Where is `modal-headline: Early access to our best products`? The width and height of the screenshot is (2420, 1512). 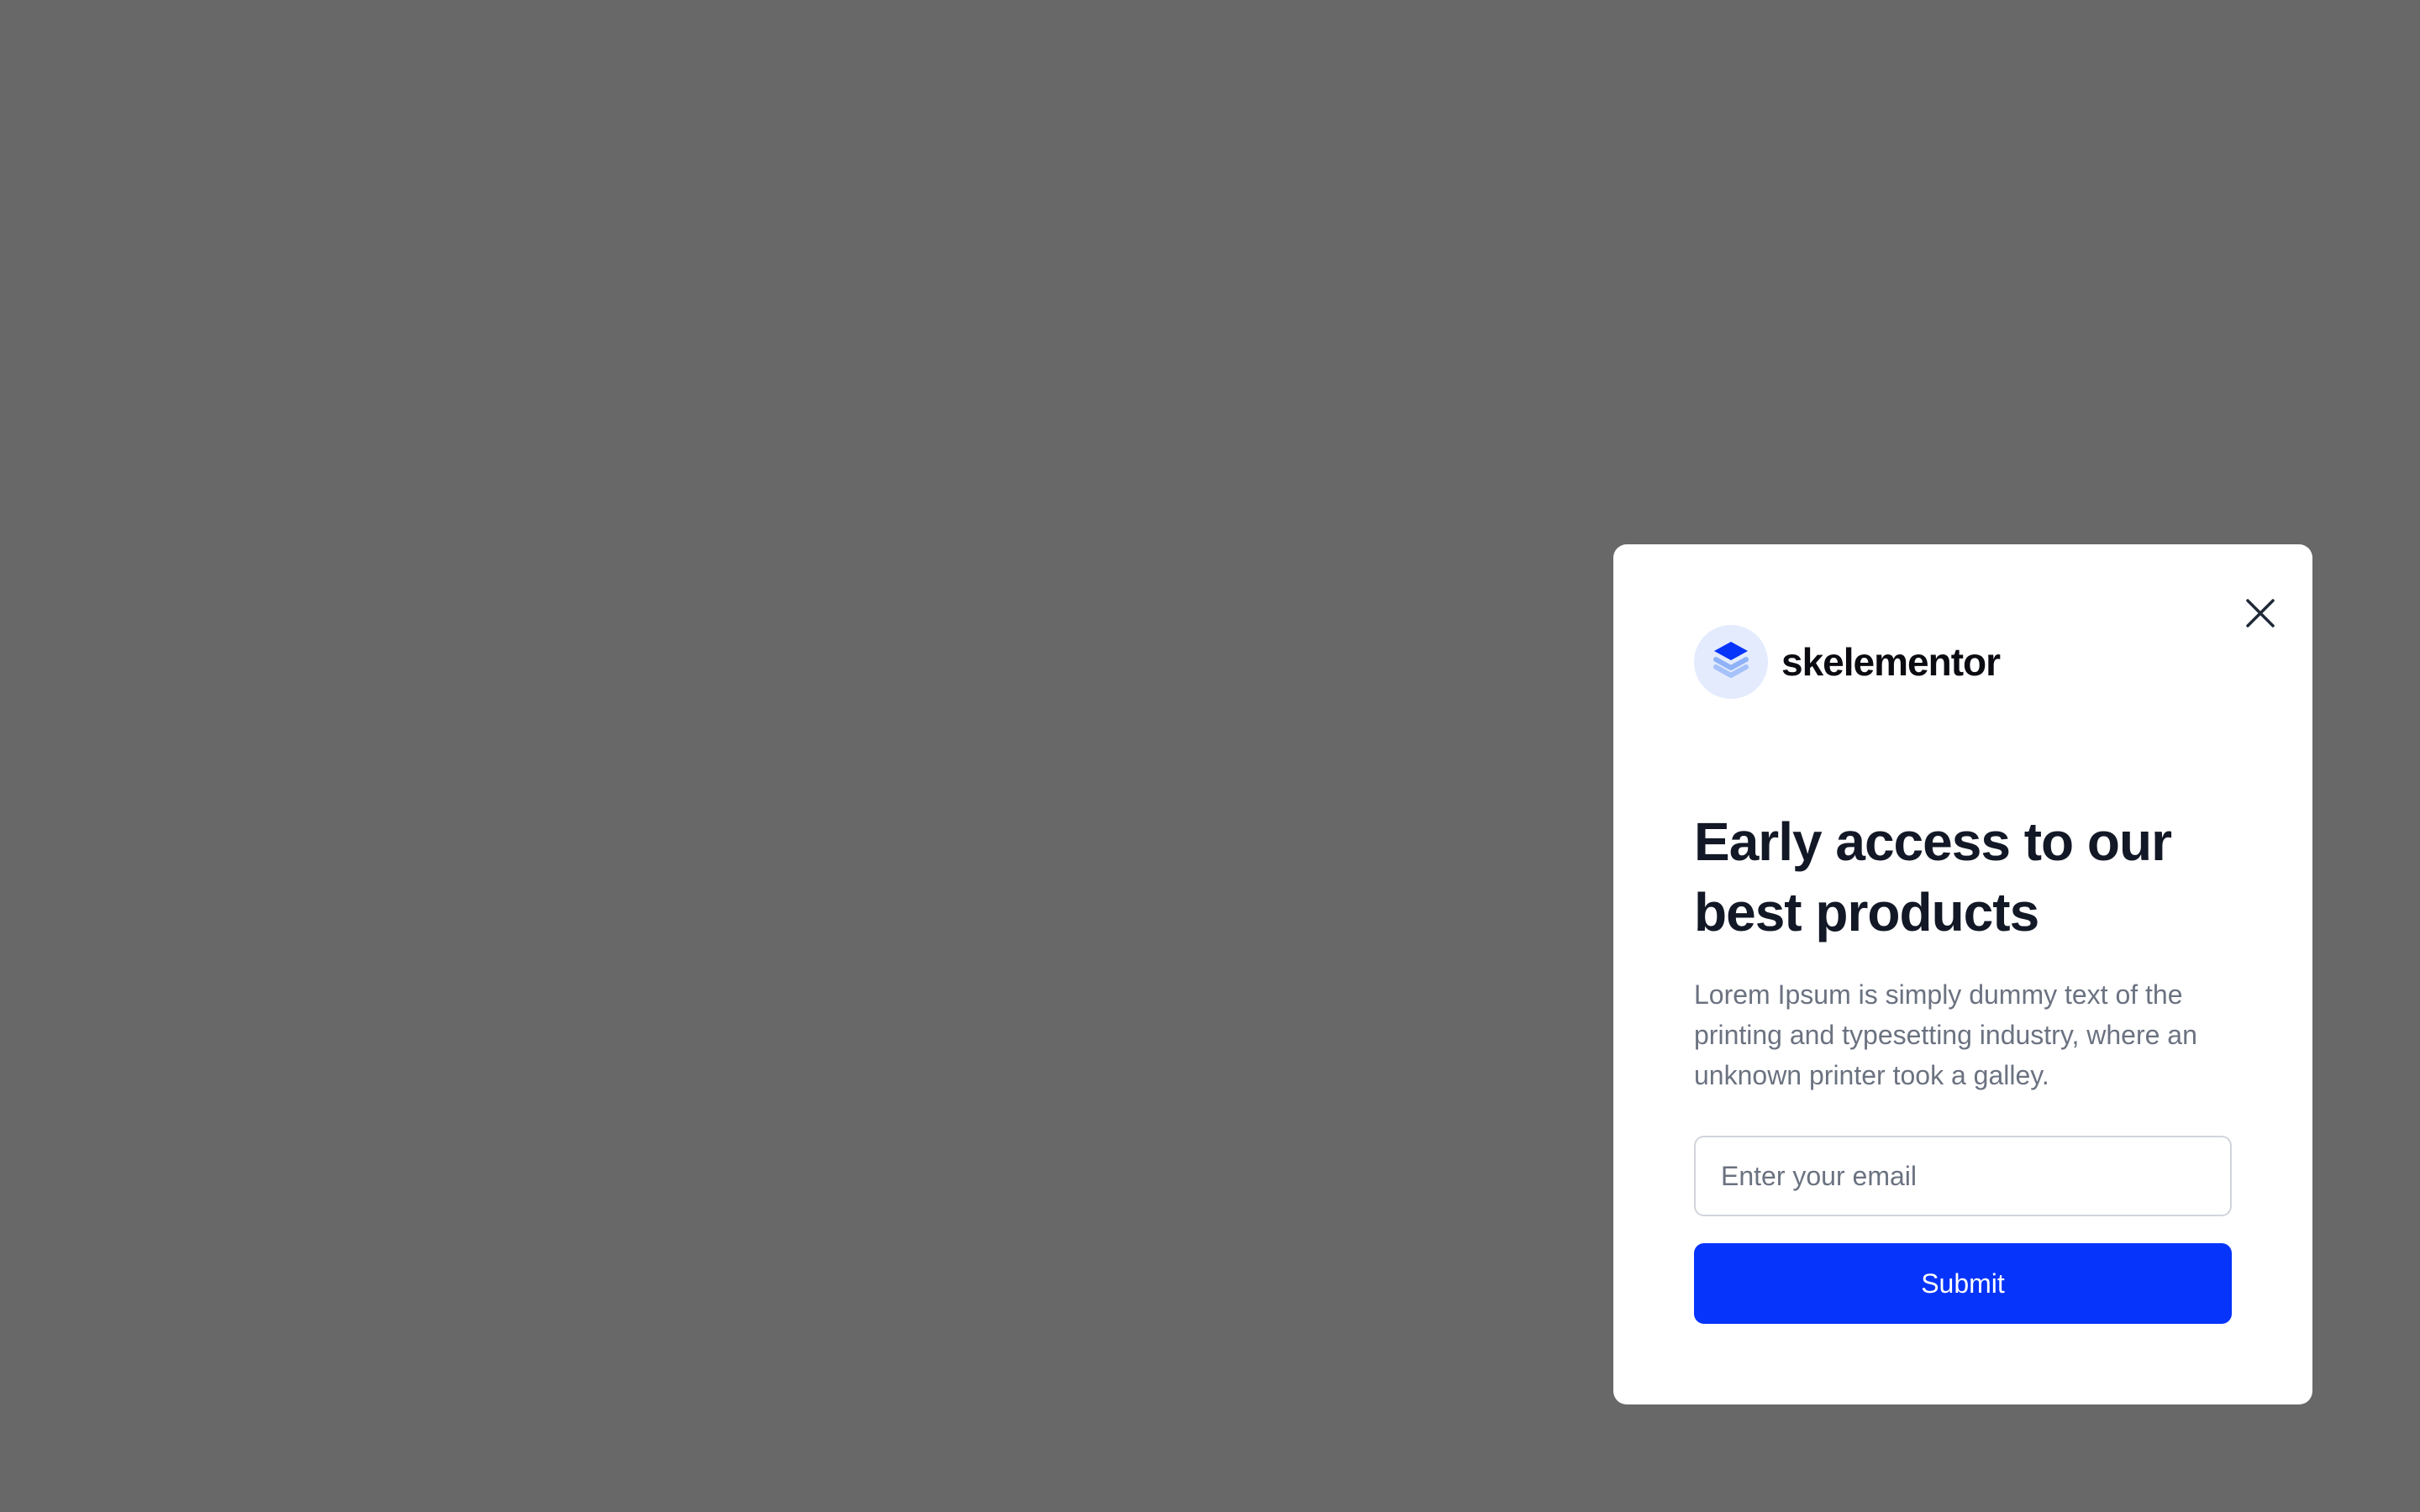 modal-headline: Early access to our best products is located at coordinates (1933, 876).